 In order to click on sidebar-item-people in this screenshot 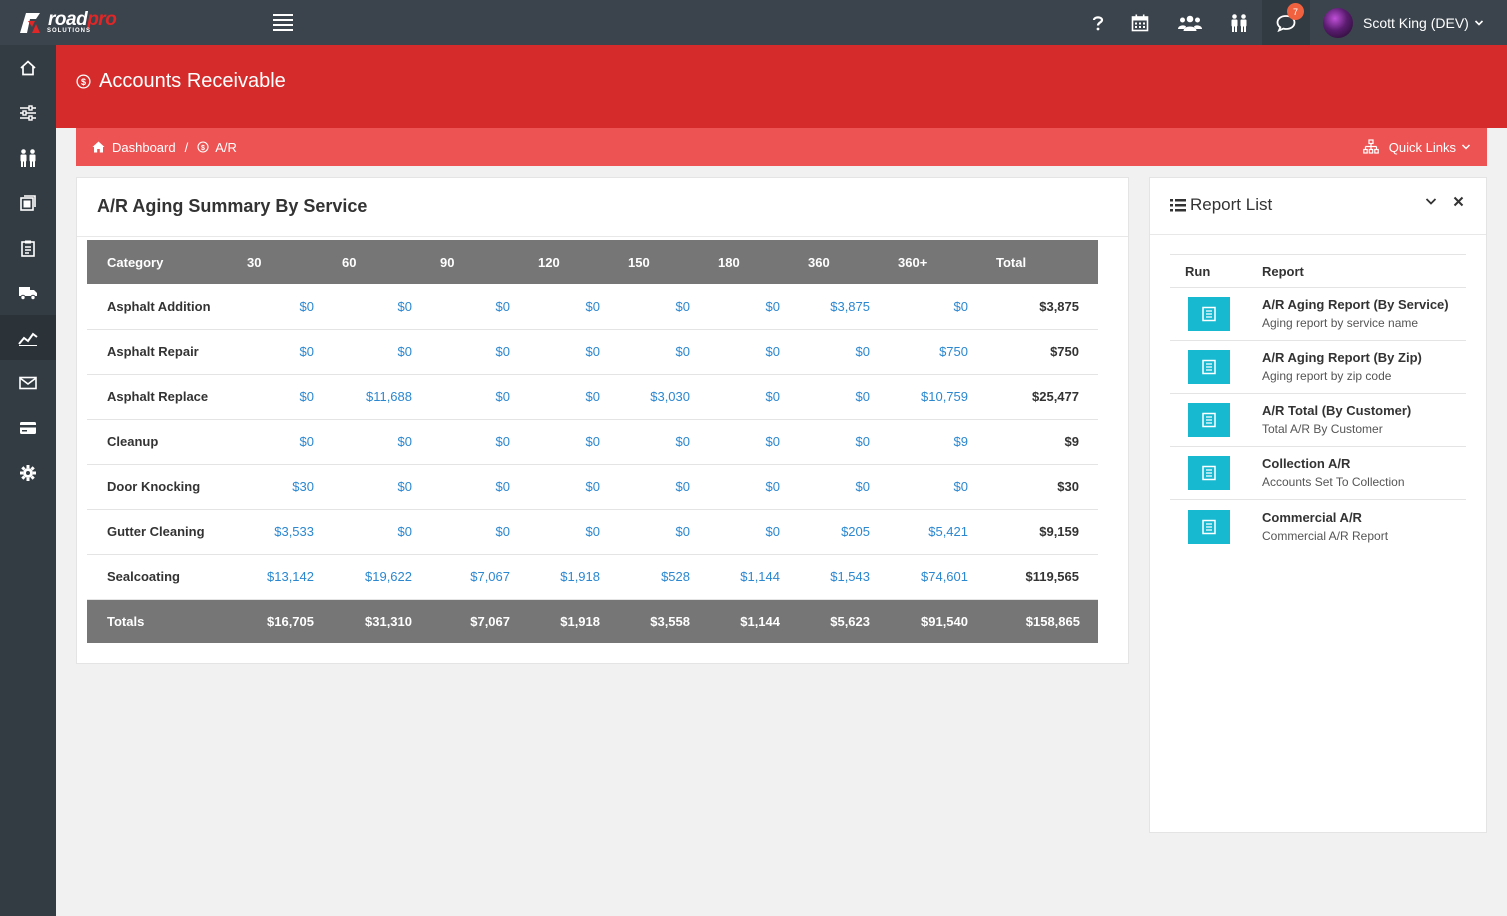, I will do `click(28, 157)`.